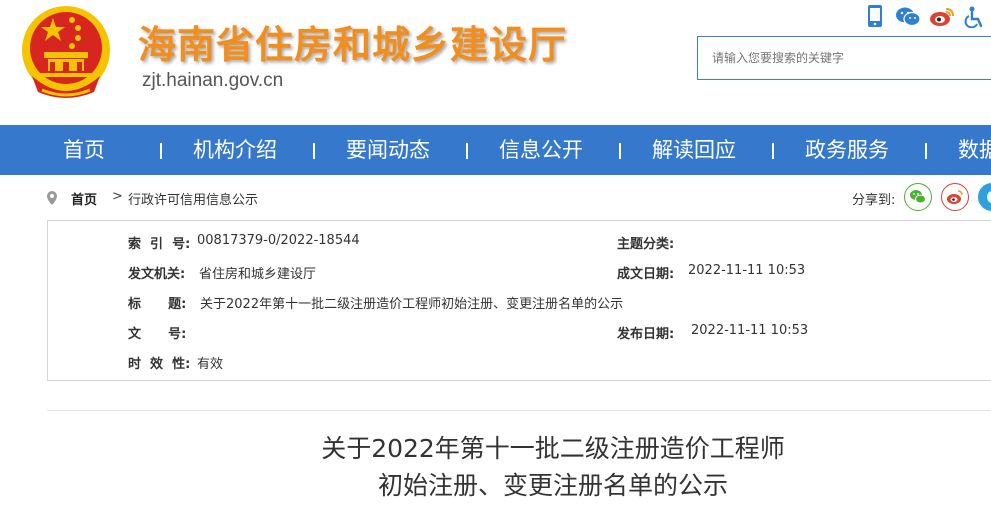 The height and width of the screenshot is (520, 991). I want to click on article-title: 关于2022年第十一批二级注册造价工程师 初始注册、变更注册名单的公示, so click(495, 467).